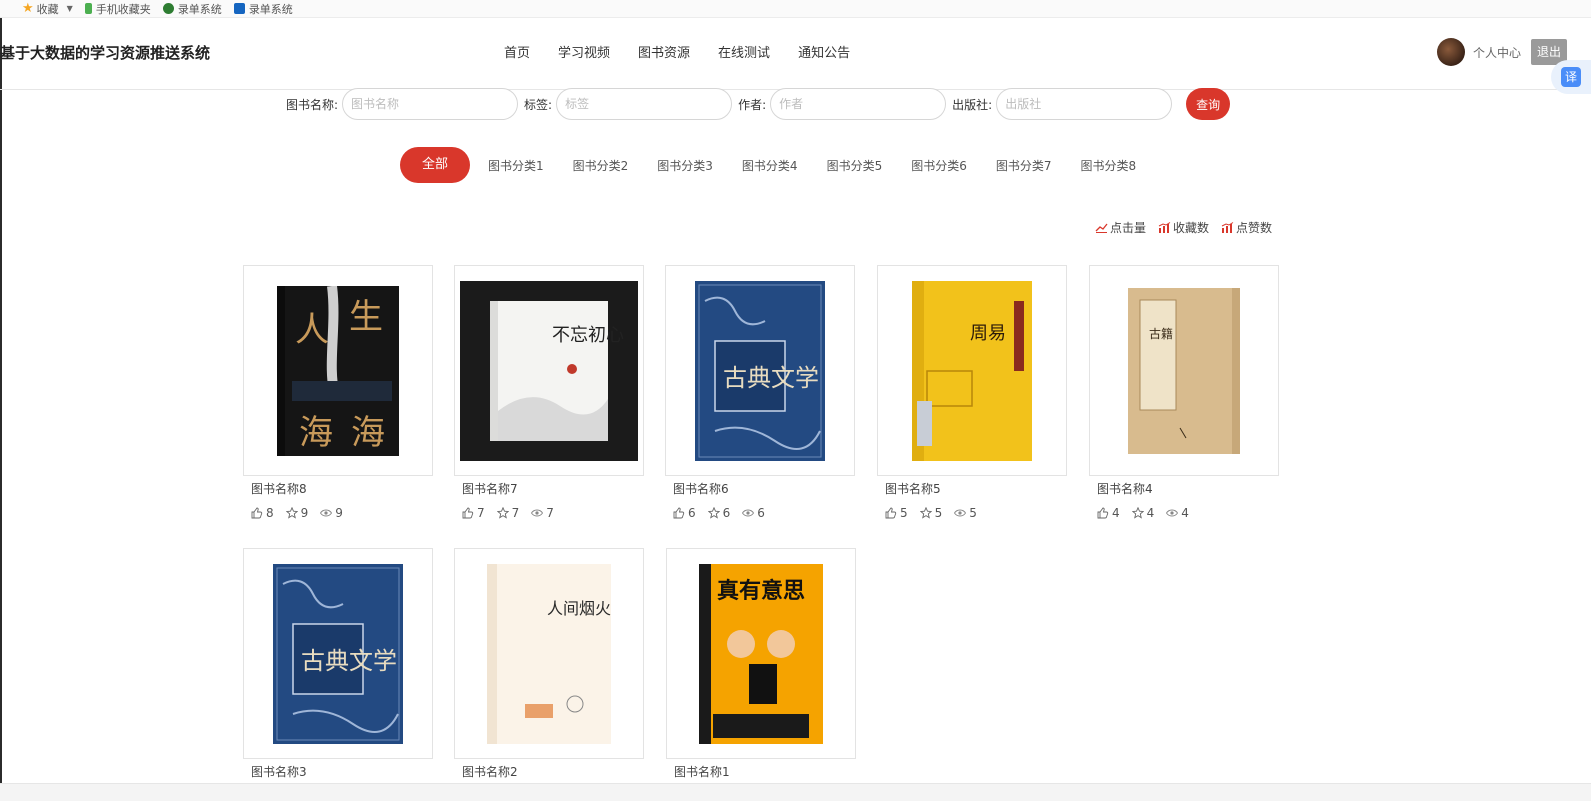  Describe the element at coordinates (601, 165) in the screenshot. I see `category-2: 图书分类2` at that location.